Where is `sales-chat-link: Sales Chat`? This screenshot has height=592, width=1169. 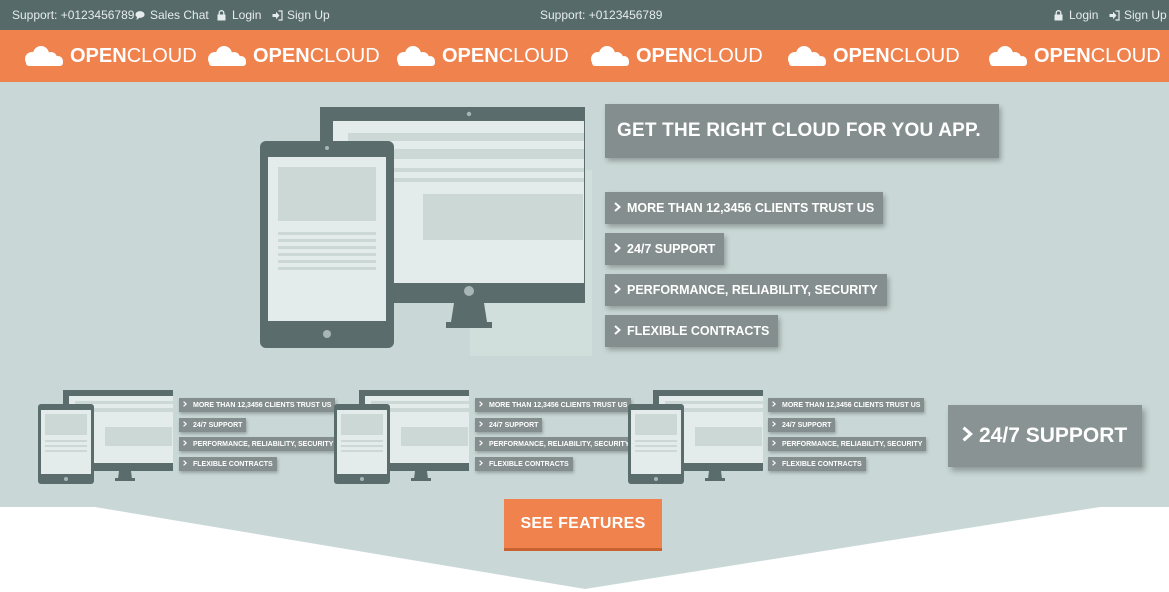
sales-chat-link: Sales Chat is located at coordinates (172, 15).